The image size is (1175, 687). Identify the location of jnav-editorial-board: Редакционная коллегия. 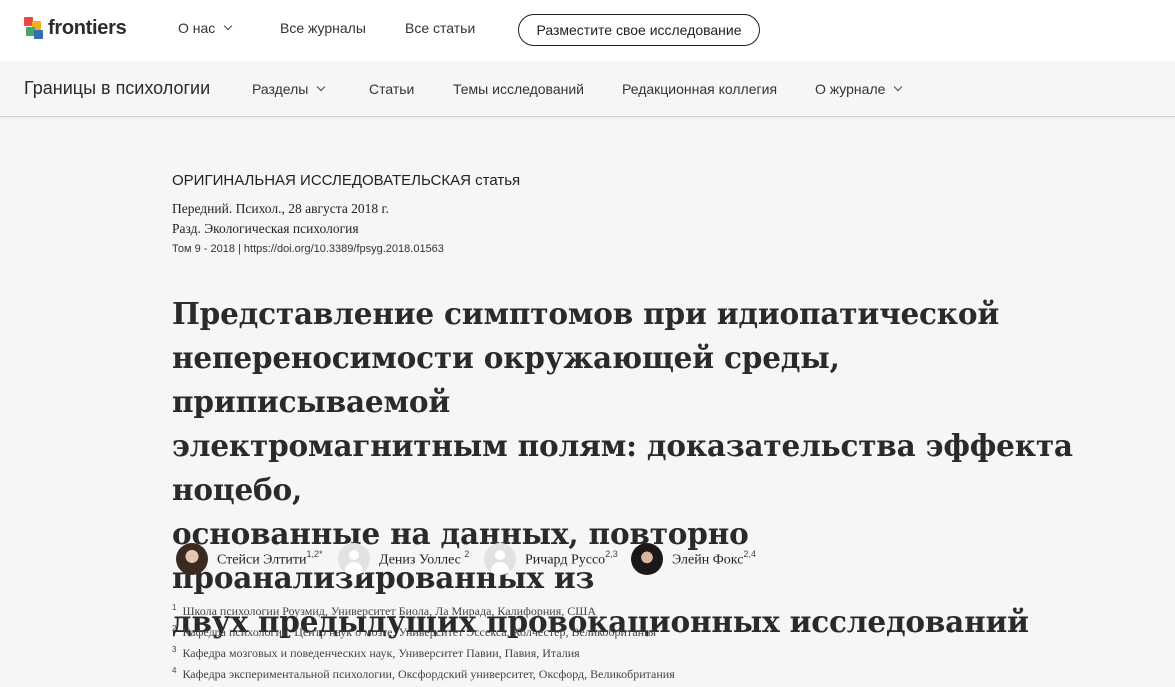
(699, 89).